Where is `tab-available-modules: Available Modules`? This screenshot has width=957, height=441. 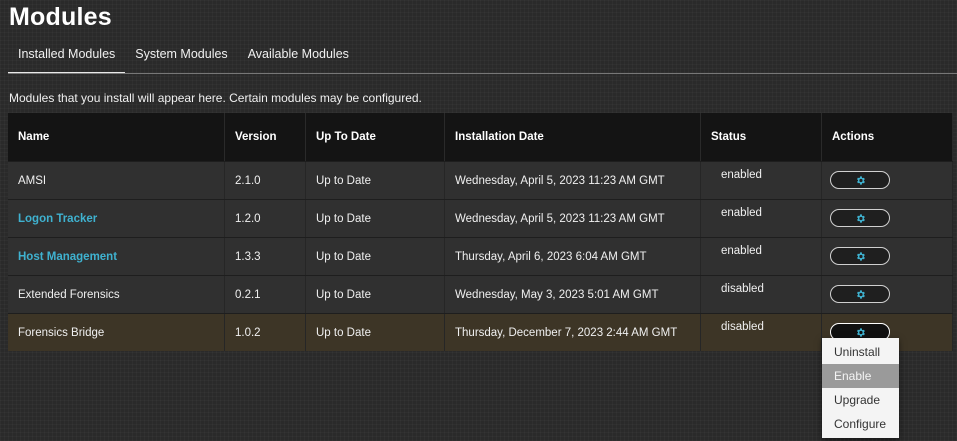
tab-available-modules: Available Modules is located at coordinates (298, 57).